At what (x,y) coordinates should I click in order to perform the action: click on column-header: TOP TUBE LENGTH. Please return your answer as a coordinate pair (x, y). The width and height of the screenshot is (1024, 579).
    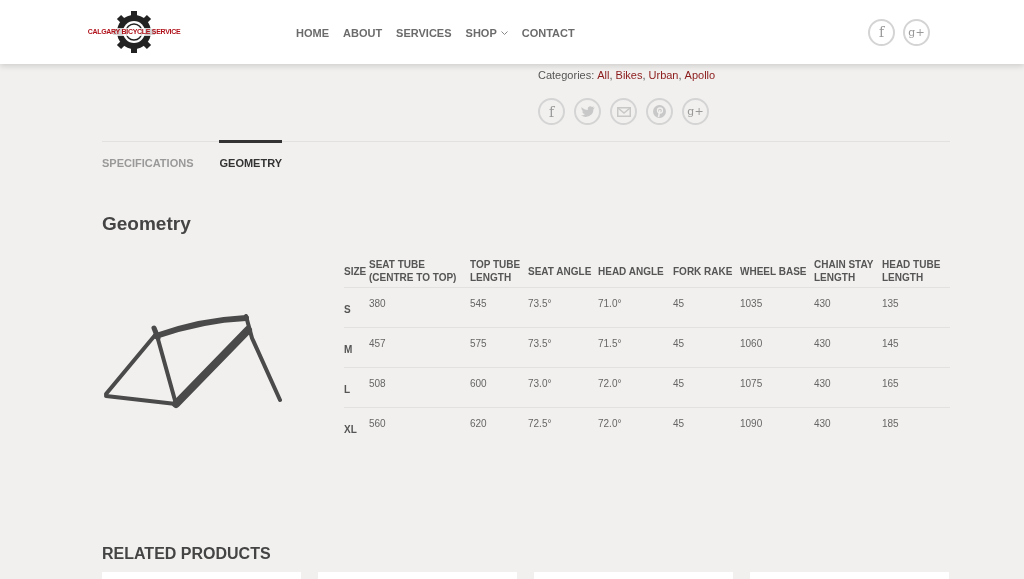
    Looking at the image, I should click on (499, 271).